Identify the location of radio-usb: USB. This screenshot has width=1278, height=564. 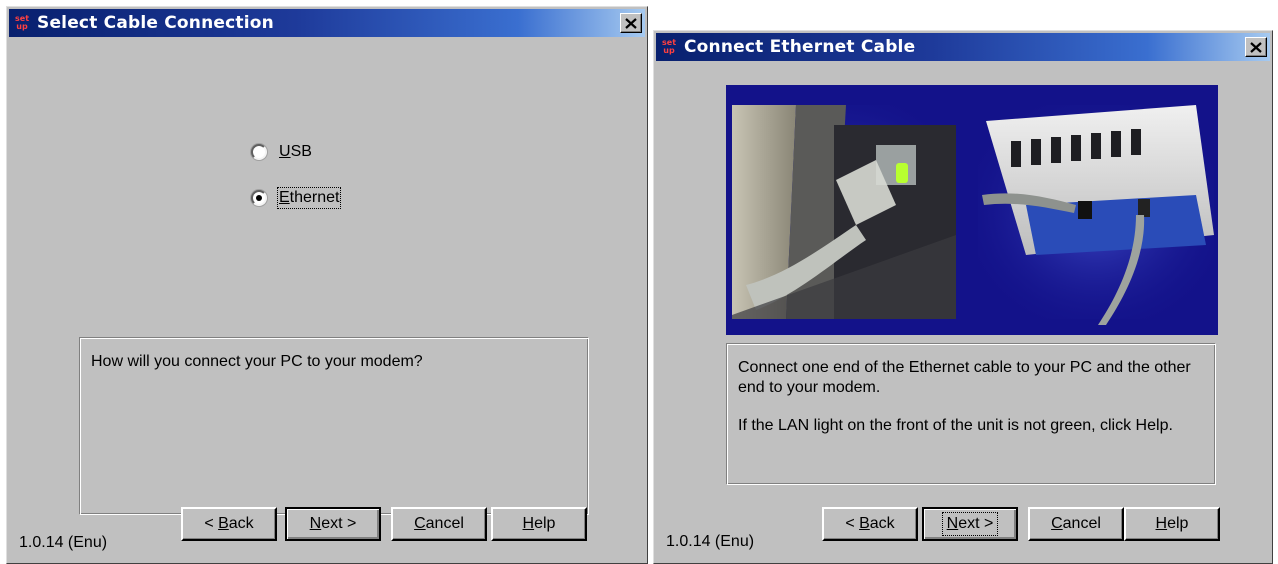
(281, 152).